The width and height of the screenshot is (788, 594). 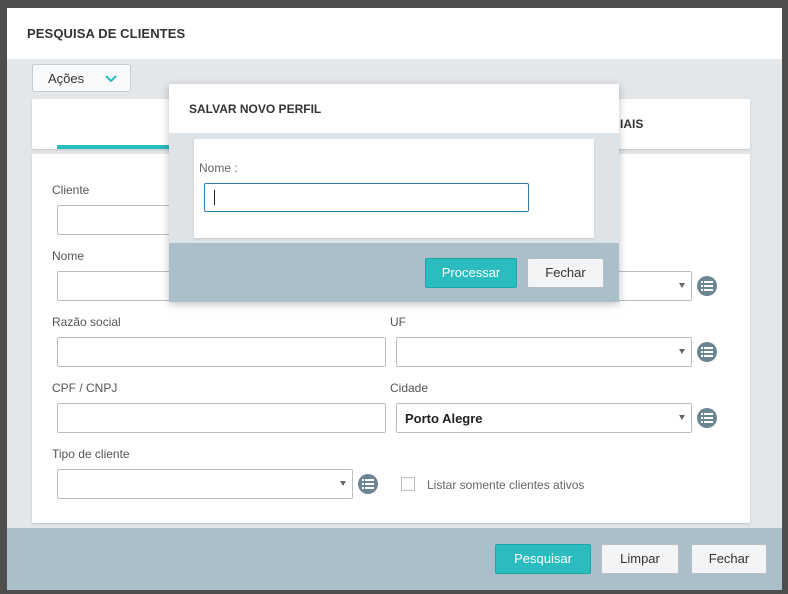 What do you see at coordinates (408, 484) in the screenshot?
I see `ativos-checkbox` at bounding box center [408, 484].